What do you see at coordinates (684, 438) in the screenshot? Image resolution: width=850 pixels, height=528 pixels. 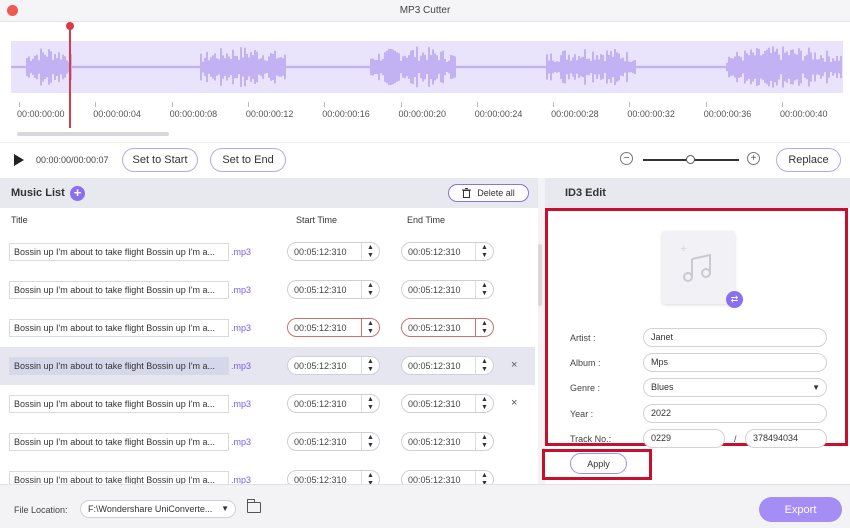 I see `track-number-field: 0229` at bounding box center [684, 438].